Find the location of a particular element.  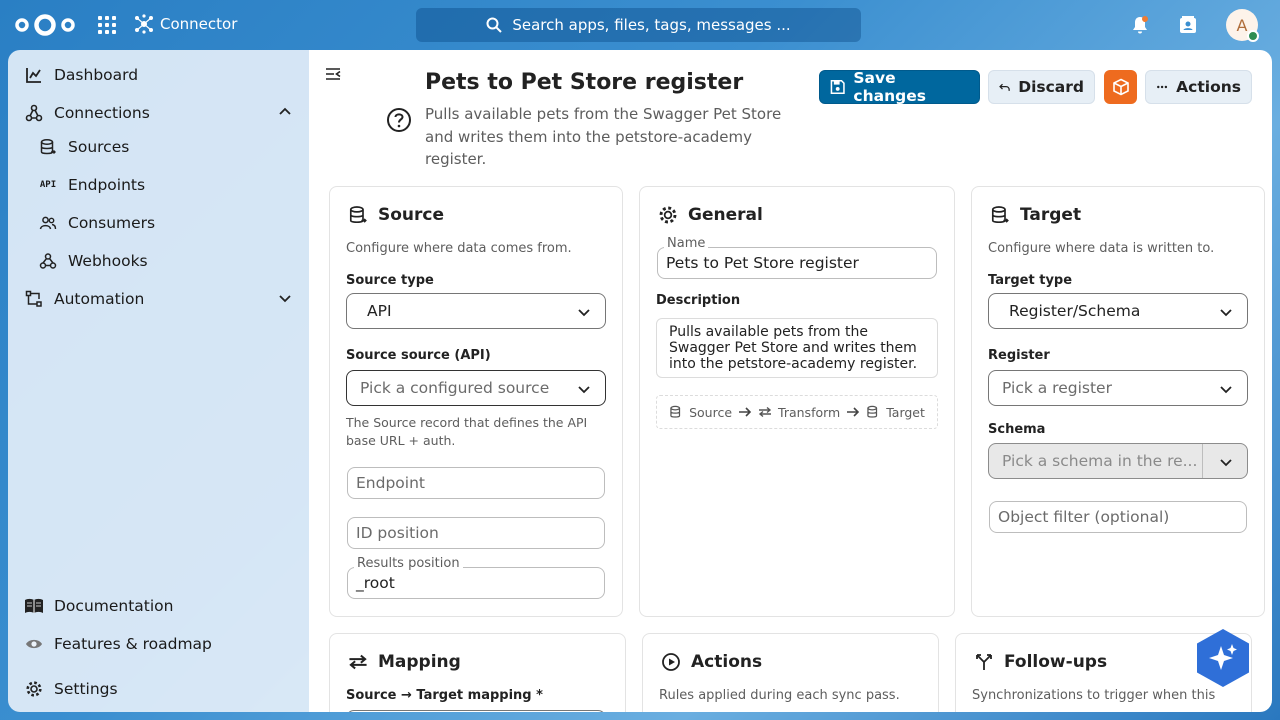

current-app: Connector is located at coordinates (185, 24).